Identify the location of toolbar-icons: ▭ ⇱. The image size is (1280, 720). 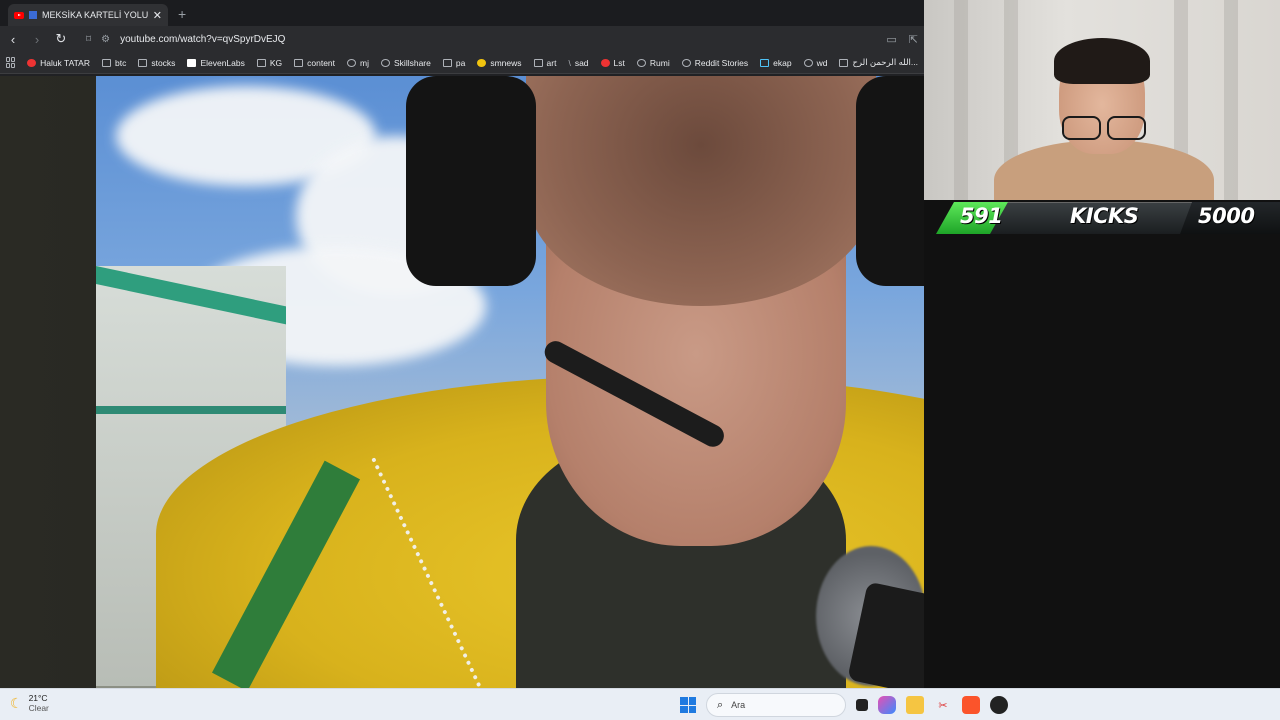
(902, 39).